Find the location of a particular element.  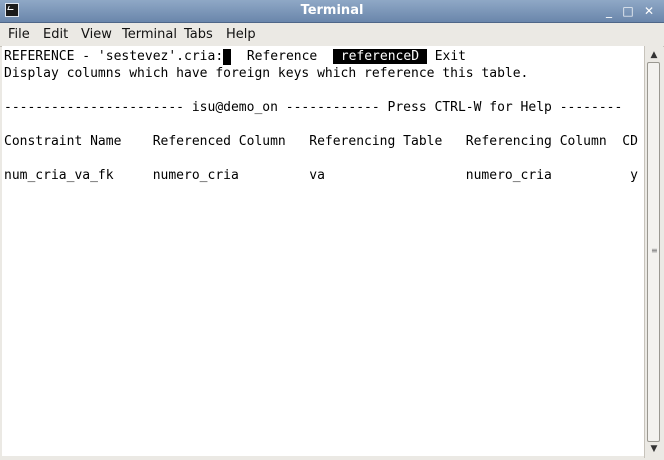

option-exit: Exit is located at coordinates (450, 56).